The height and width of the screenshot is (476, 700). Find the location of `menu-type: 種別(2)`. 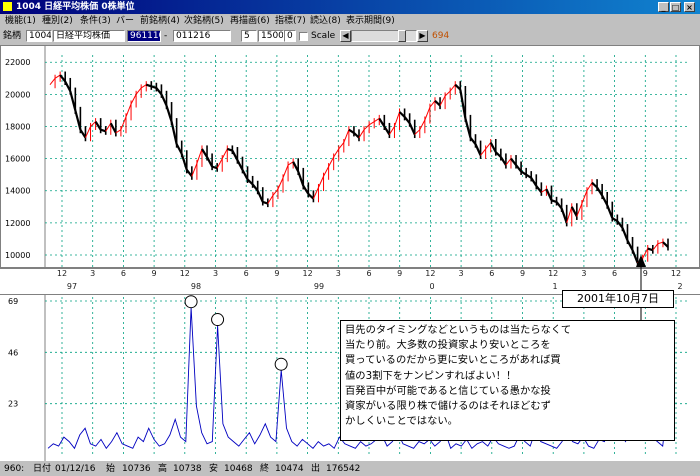

menu-type: 種別(2) is located at coordinates (57, 21).